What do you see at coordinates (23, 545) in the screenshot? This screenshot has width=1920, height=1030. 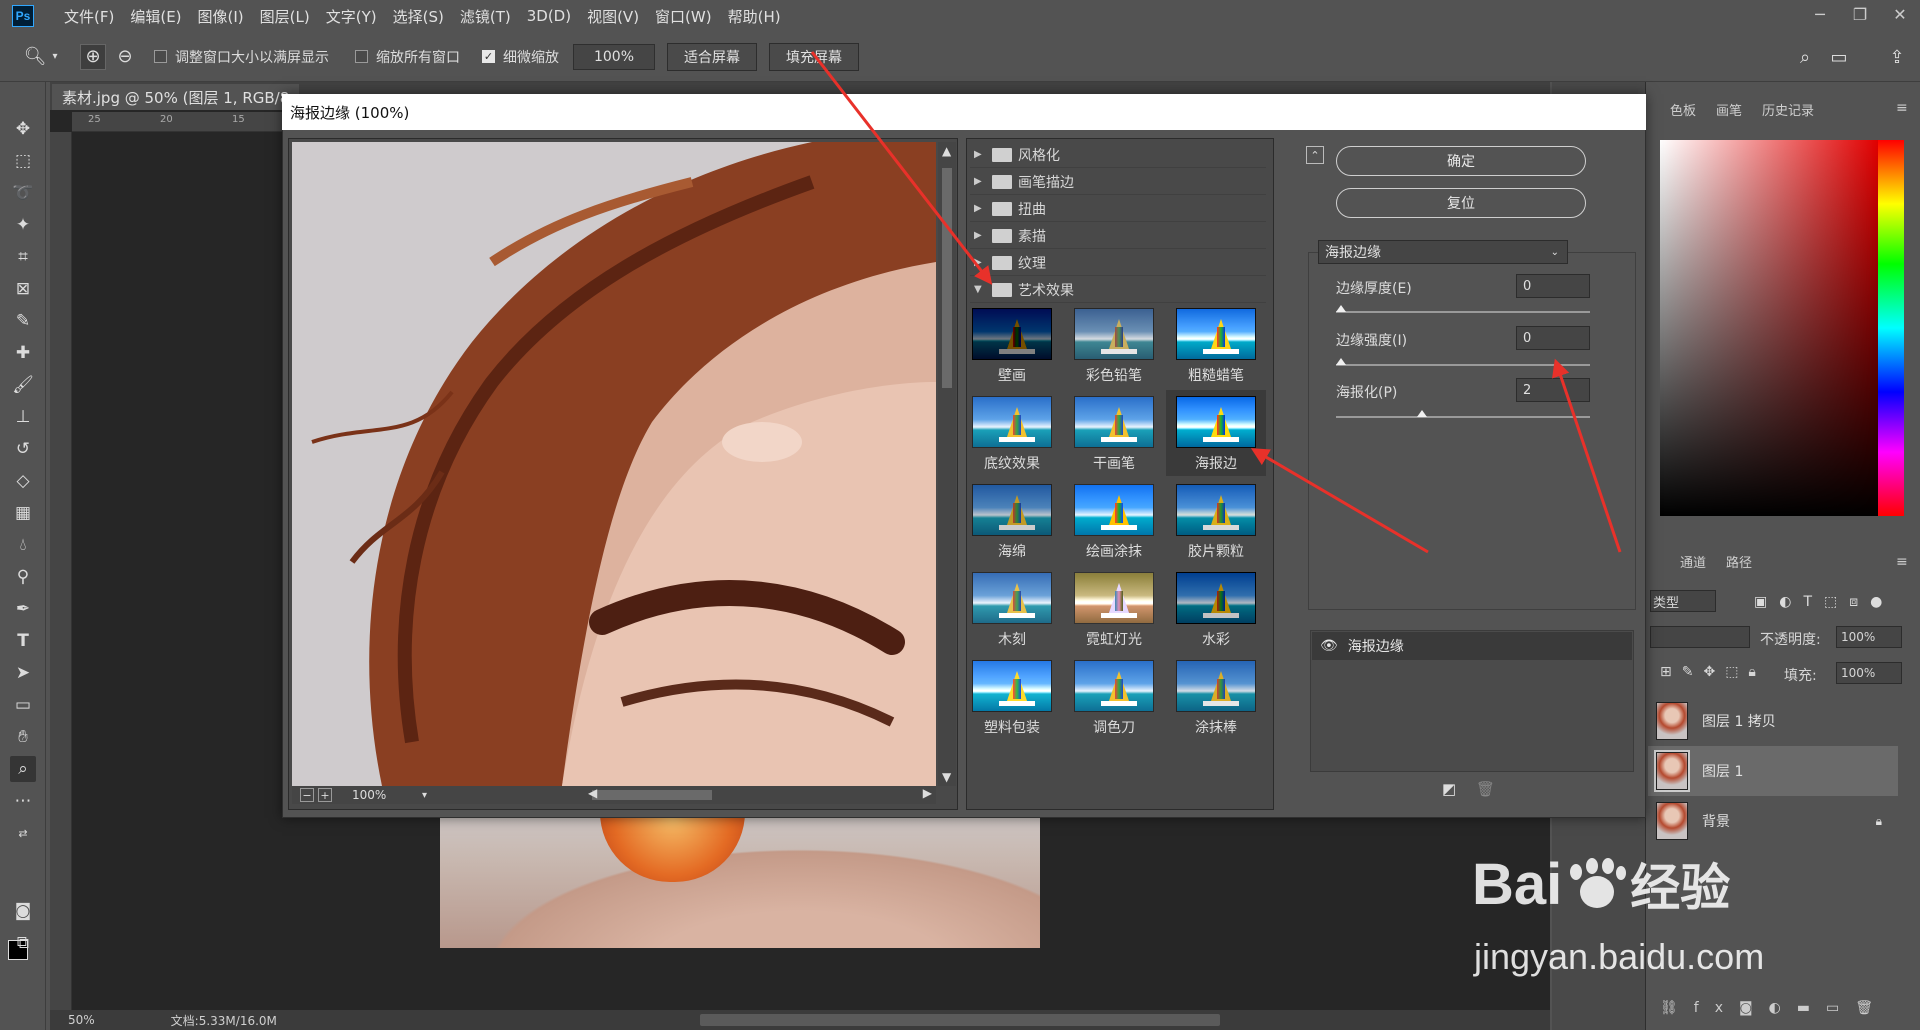 I see `blur-tool-icon: 💧︎` at bounding box center [23, 545].